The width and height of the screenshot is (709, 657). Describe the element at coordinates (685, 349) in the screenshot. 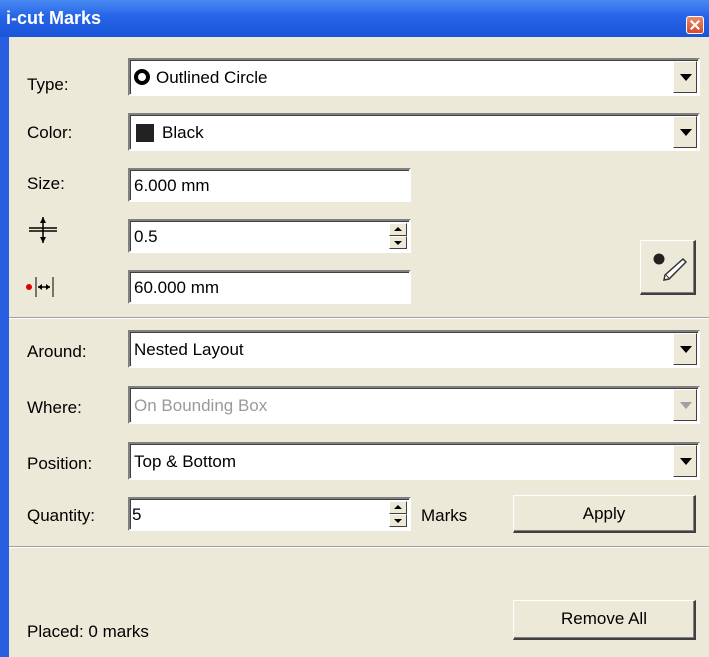

I see `around-dropdown-button` at that location.